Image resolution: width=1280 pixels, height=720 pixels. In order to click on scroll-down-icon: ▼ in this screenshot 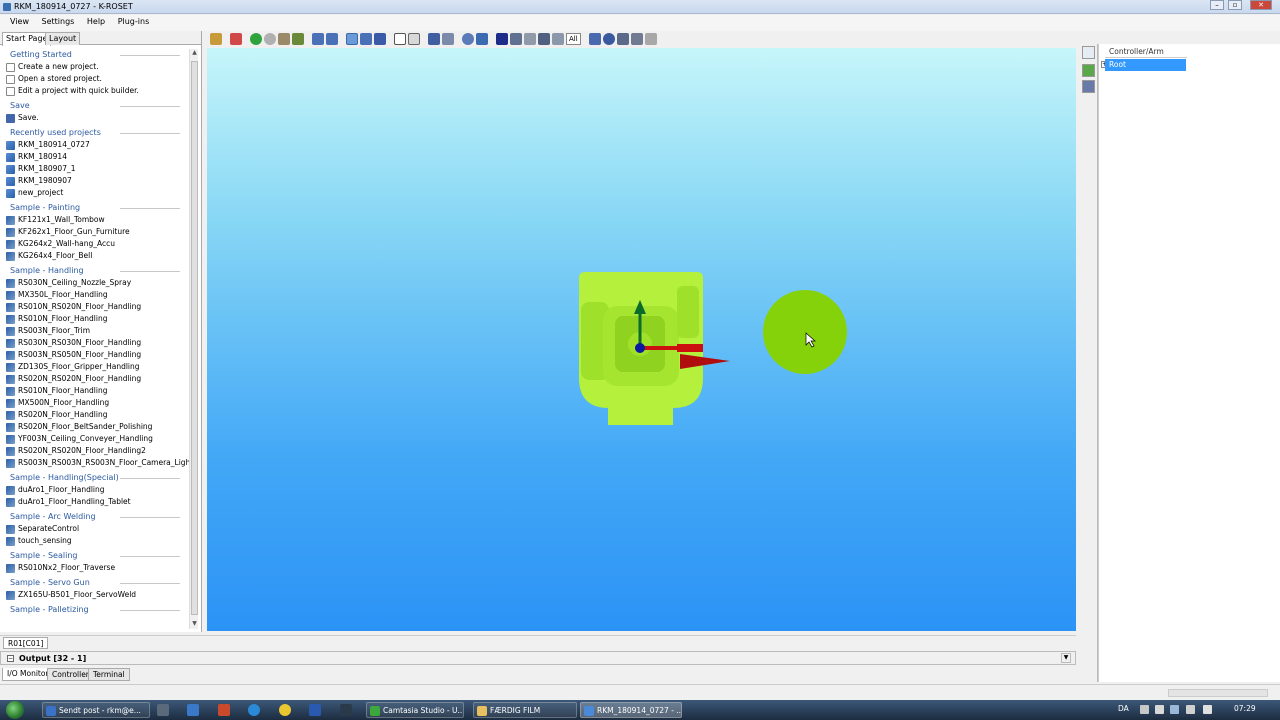, I will do `click(194, 624)`.